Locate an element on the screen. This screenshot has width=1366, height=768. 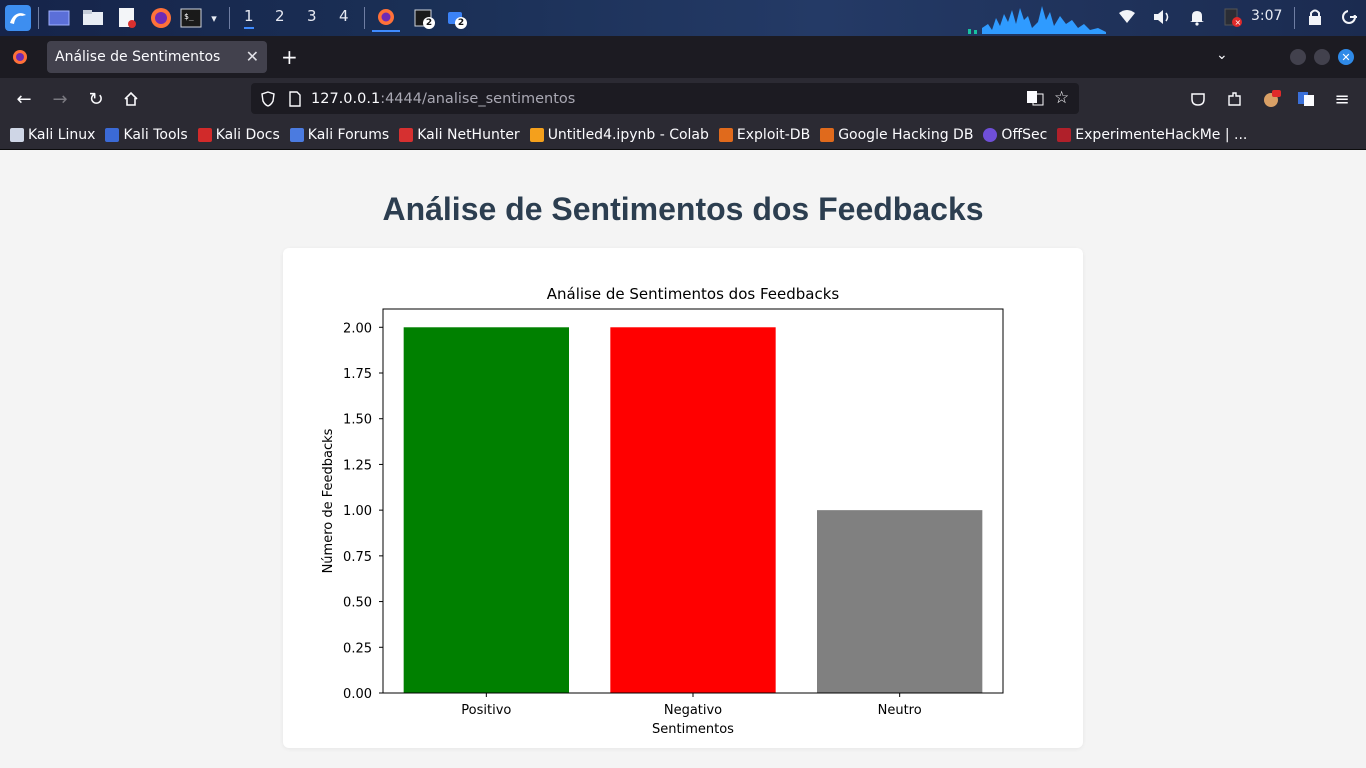
bookmark-offsec: OffSec is located at coordinates (1015, 135).